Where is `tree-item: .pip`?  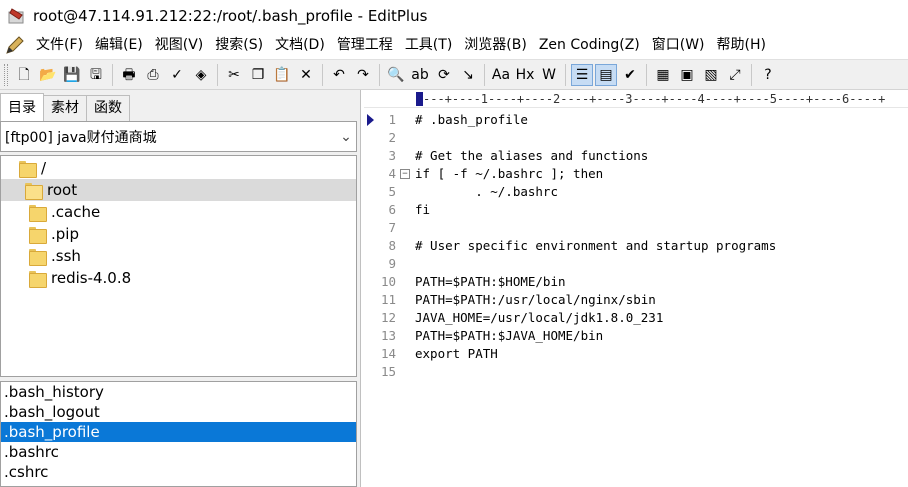 tree-item: .pip is located at coordinates (178, 234).